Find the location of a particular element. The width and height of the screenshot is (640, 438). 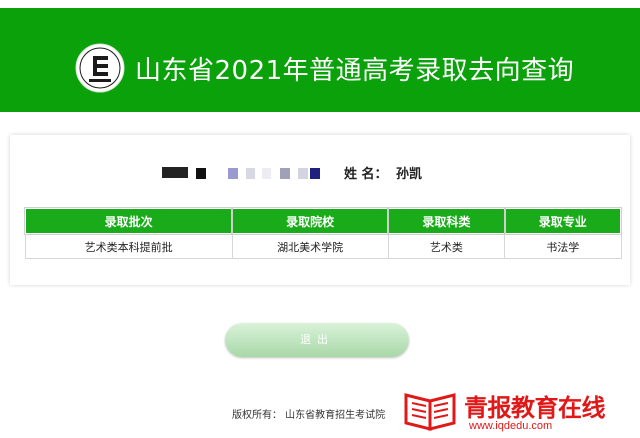

column-header: 录取院校 is located at coordinates (310, 221).